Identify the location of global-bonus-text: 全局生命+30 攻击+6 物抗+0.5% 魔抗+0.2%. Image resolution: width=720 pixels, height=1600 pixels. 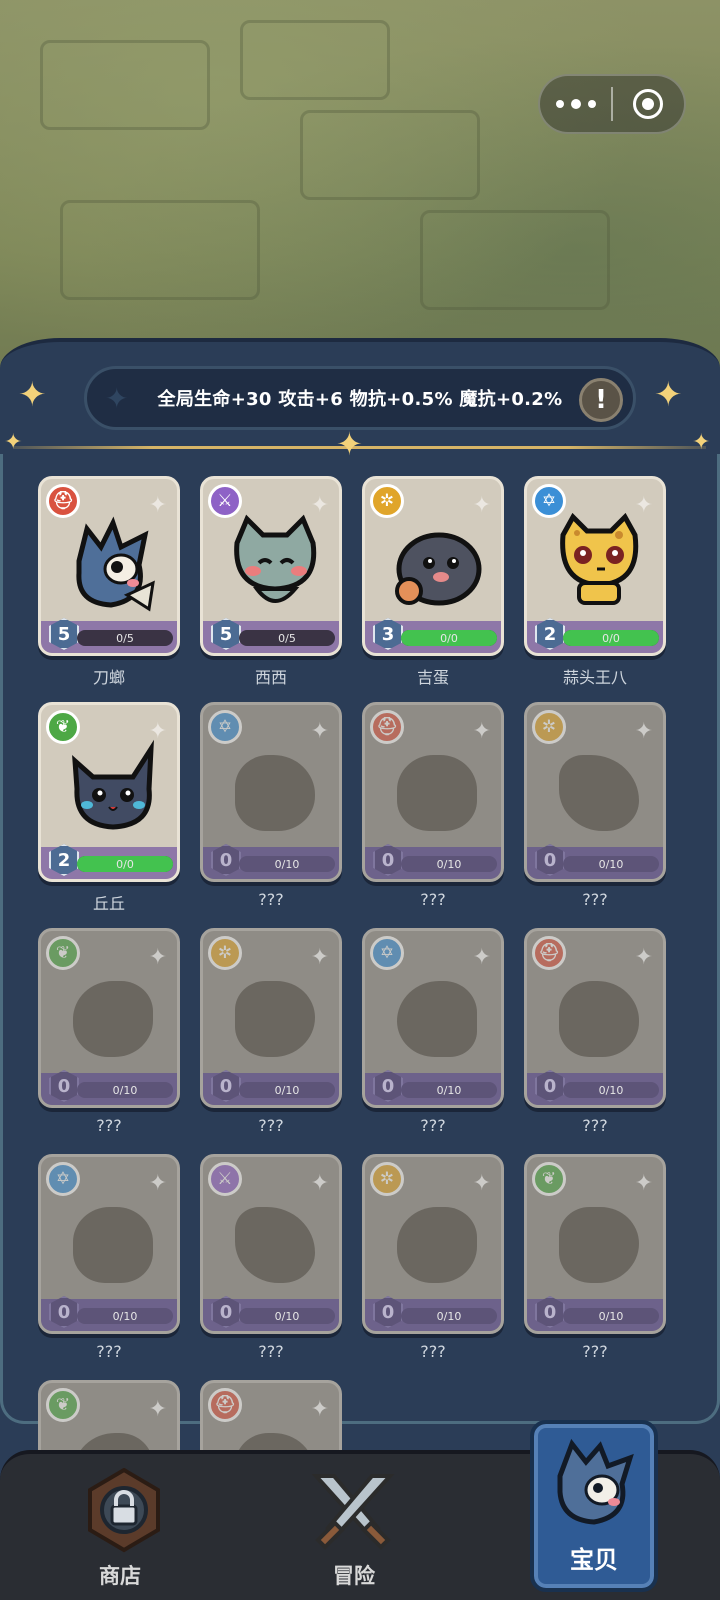
(360, 399).